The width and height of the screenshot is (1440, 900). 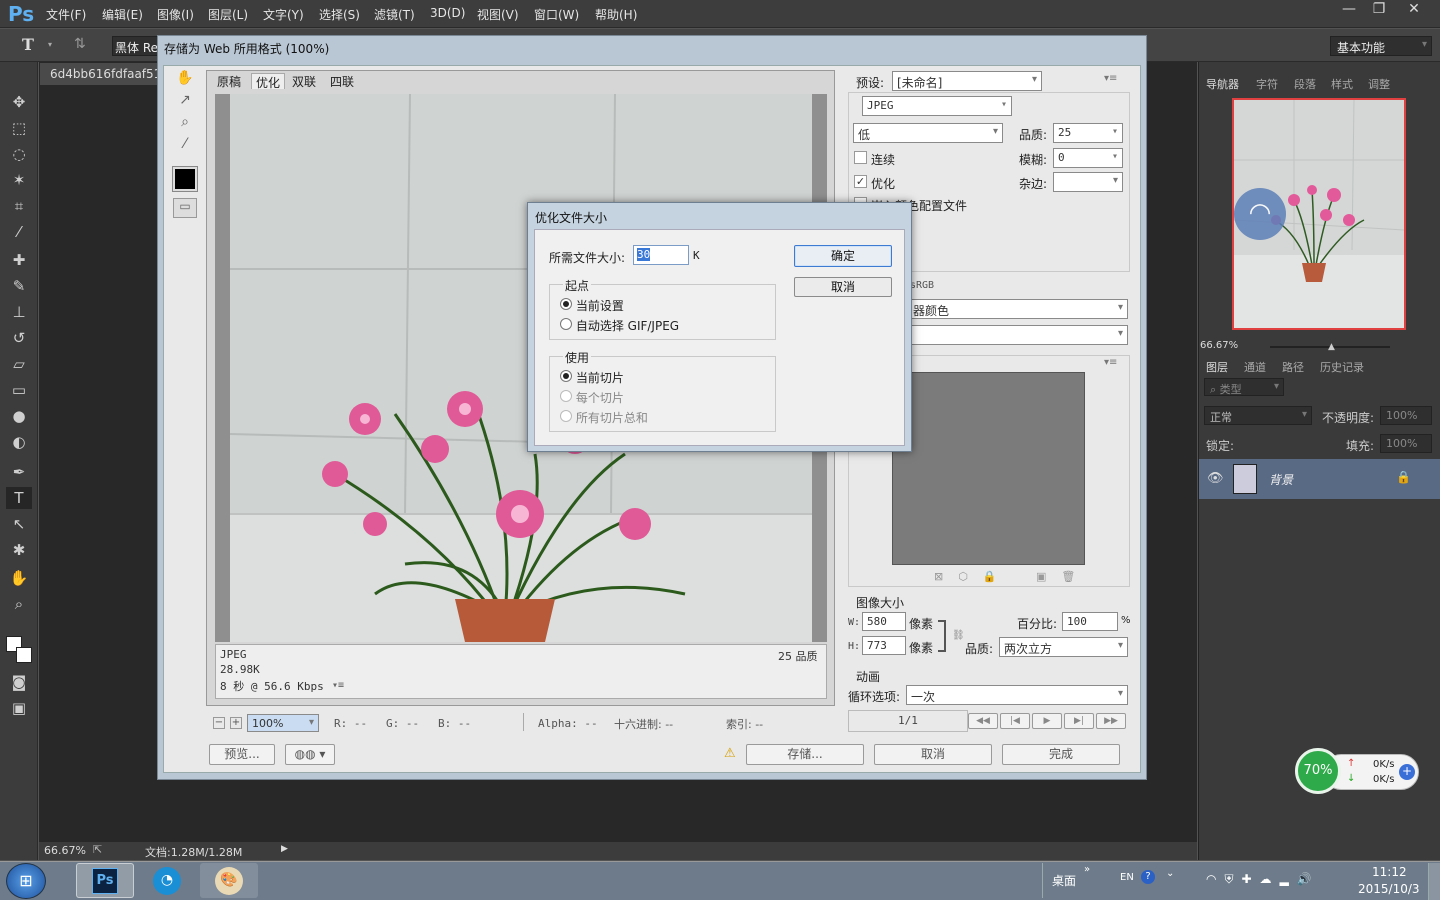 What do you see at coordinates (1255, 367) in the screenshot?
I see `tab-channels: 通道` at bounding box center [1255, 367].